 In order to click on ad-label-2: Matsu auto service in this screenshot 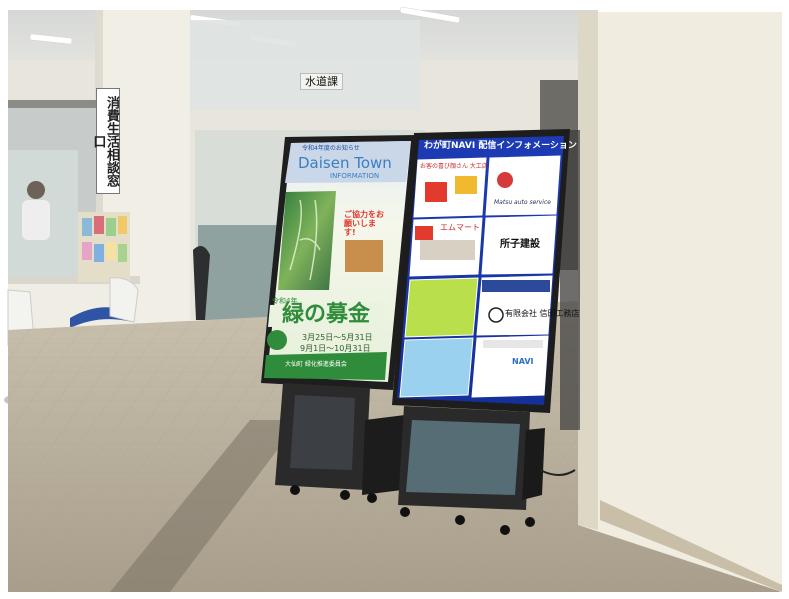, I will do `click(522, 202)`.